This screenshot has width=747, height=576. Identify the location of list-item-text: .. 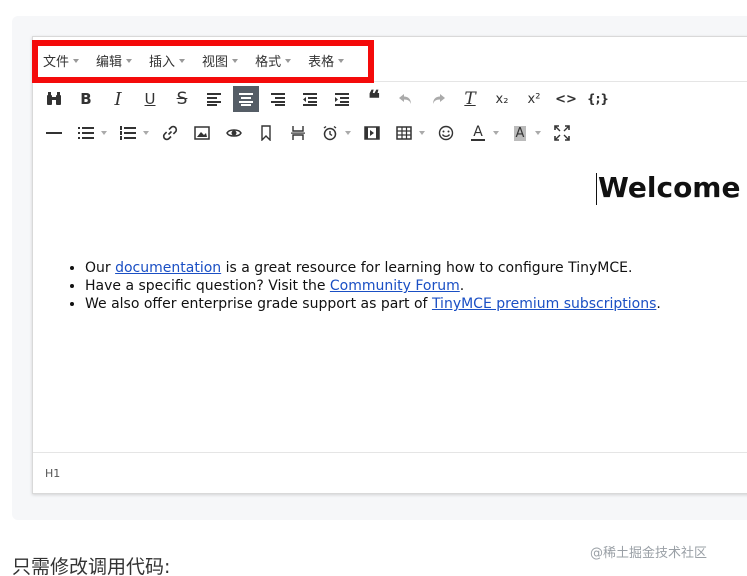
(658, 304).